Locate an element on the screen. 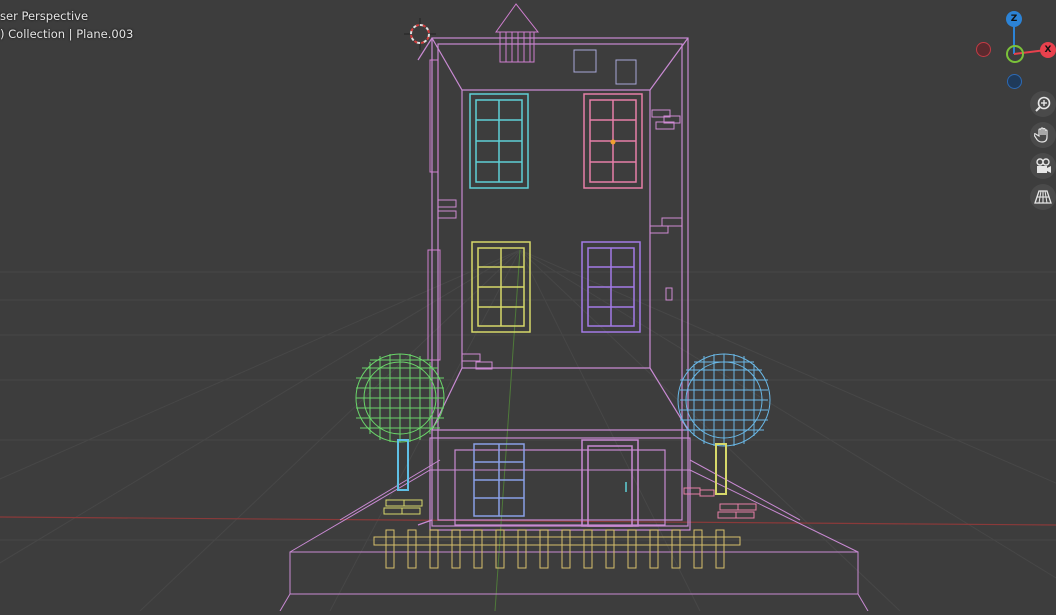  camera-icon is located at coordinates (1043, 165).